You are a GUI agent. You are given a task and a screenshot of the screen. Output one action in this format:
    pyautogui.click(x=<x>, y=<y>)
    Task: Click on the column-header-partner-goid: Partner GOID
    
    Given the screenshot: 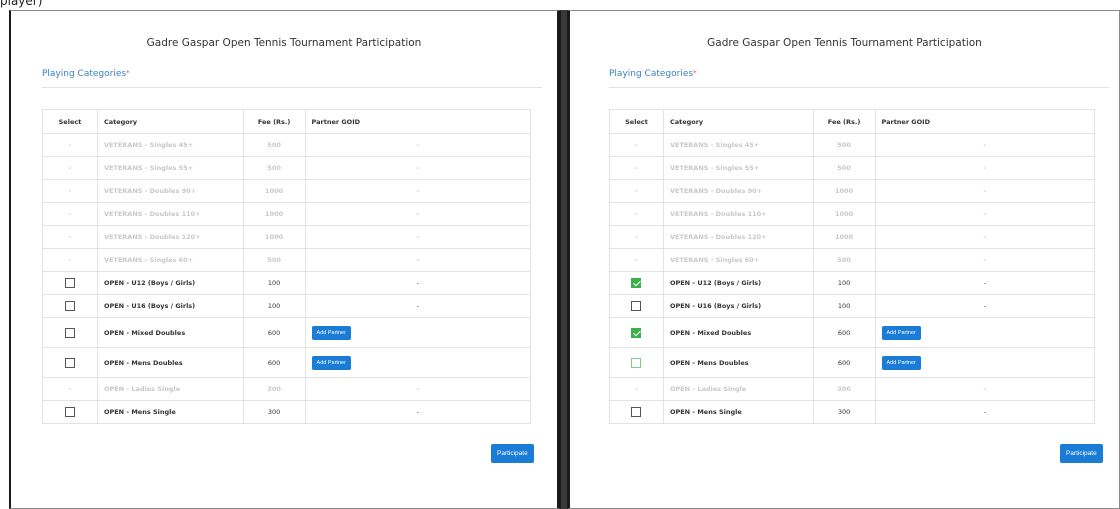 What is the action you would take?
    pyautogui.click(x=985, y=121)
    